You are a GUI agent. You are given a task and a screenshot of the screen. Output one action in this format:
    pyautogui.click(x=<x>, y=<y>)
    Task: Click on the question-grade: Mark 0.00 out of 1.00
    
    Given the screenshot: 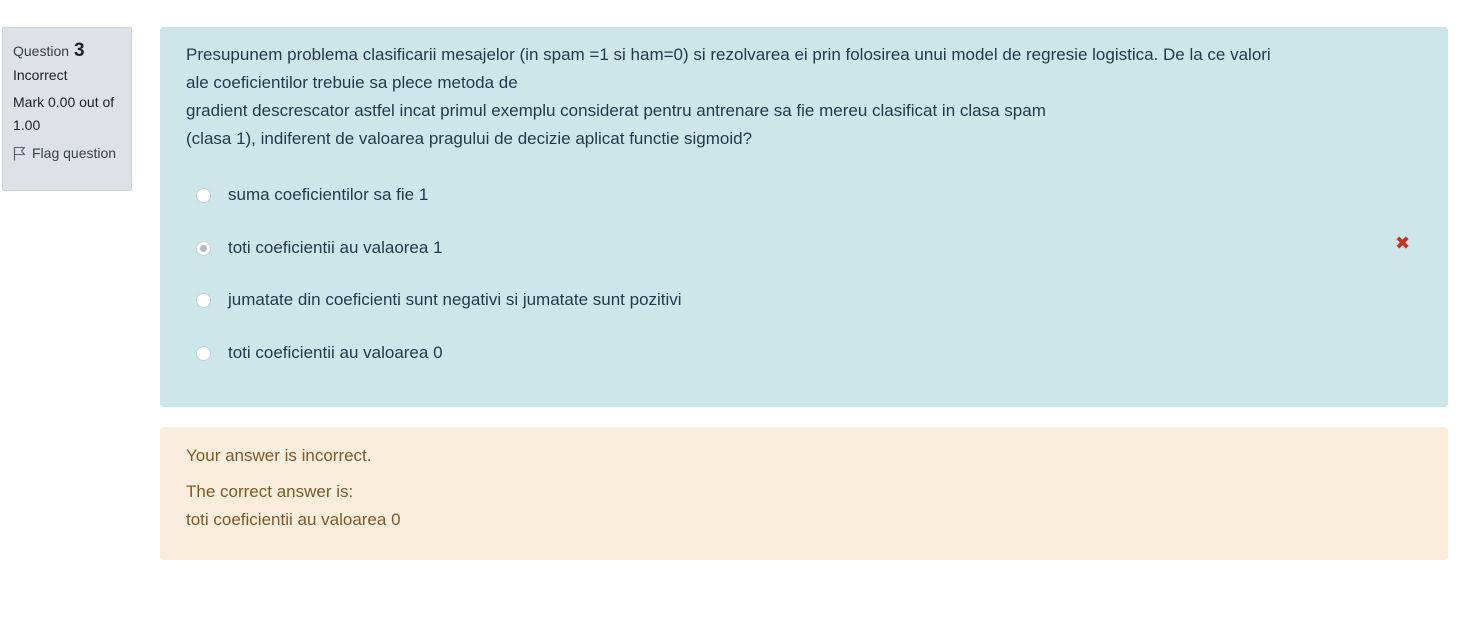 What is the action you would take?
    pyautogui.click(x=64, y=113)
    